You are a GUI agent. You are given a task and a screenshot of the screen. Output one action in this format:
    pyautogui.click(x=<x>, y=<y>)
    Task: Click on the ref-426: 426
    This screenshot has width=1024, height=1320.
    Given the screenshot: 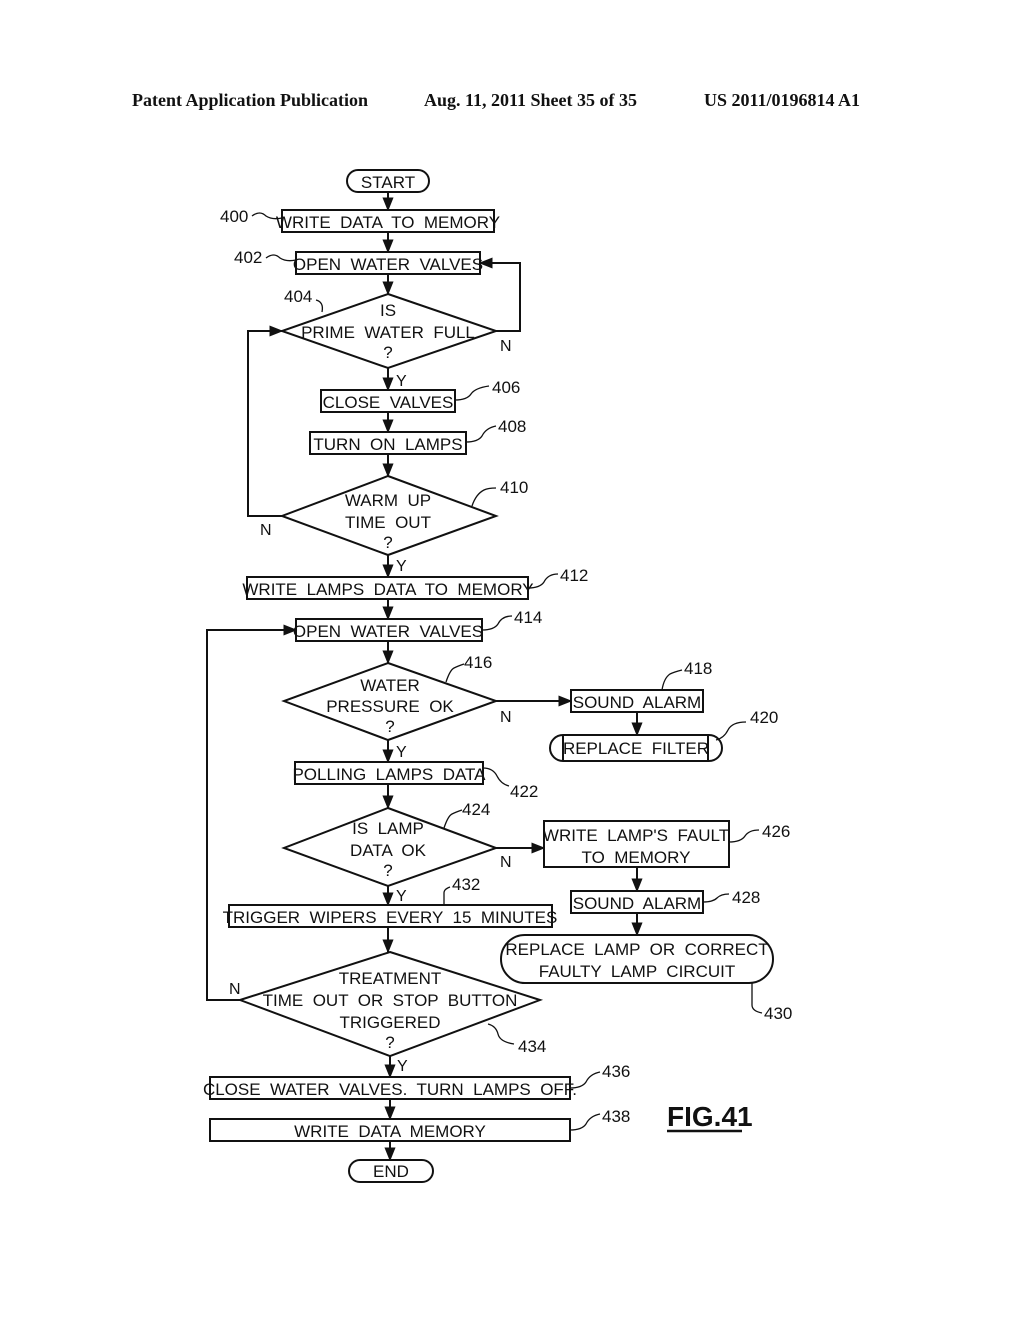 What is the action you would take?
    pyautogui.click(x=776, y=831)
    